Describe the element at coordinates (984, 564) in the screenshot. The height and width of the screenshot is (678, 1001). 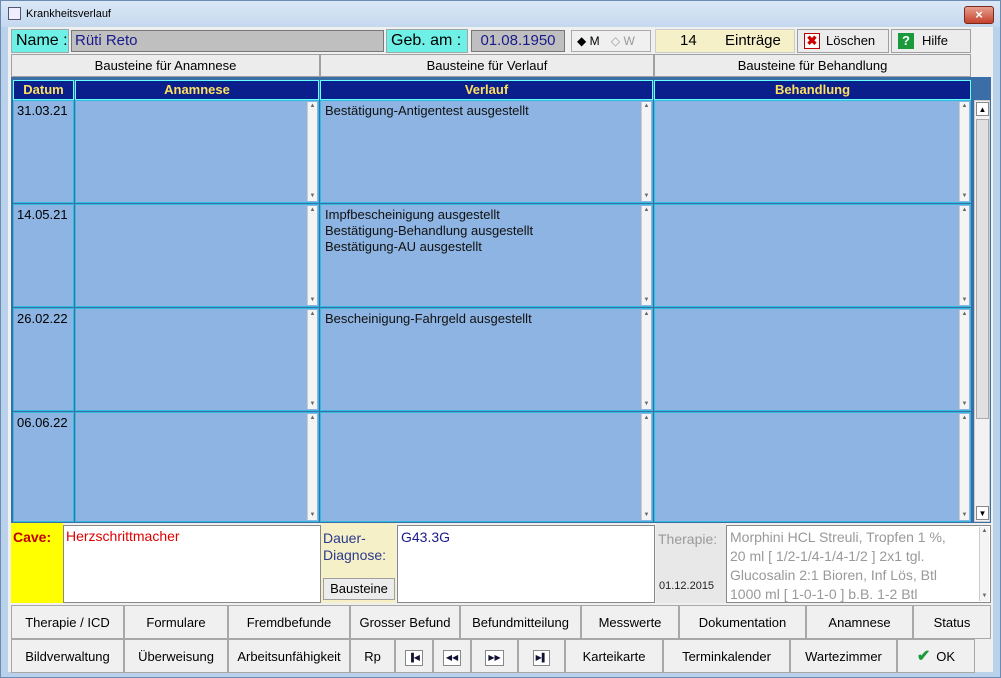
I see `therapie-scrollbar: ▲ ▼` at that location.